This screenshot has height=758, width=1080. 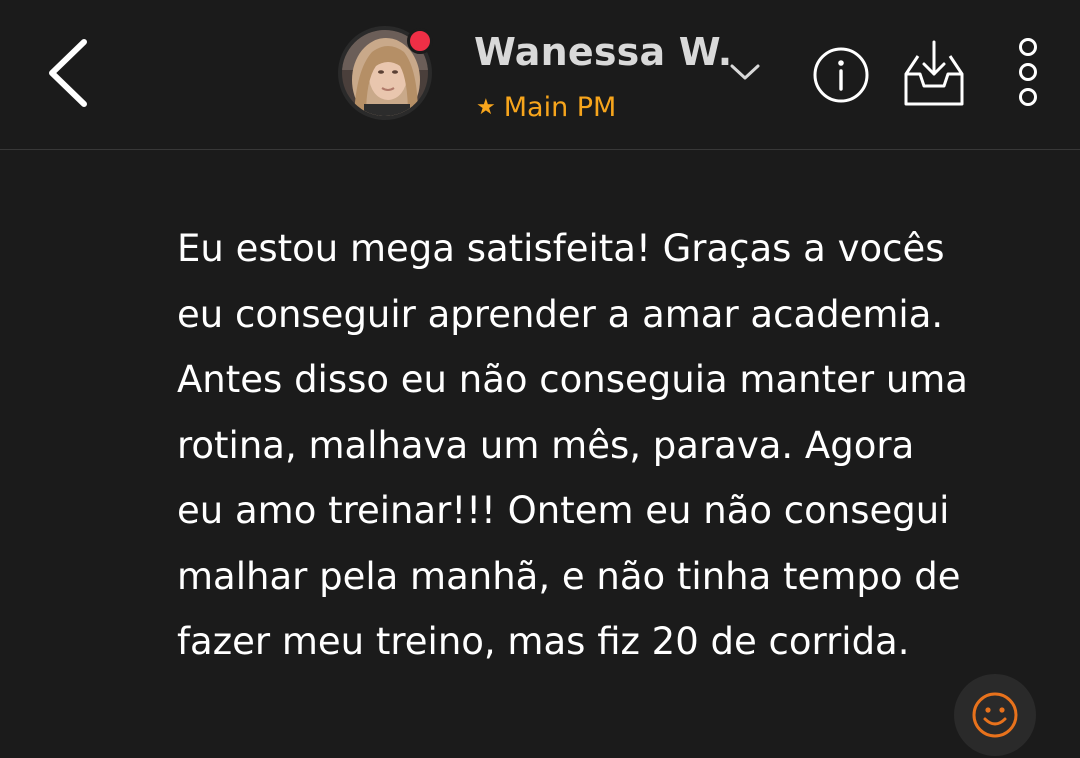 I want to click on more-options-button, so click(x=1028, y=73).